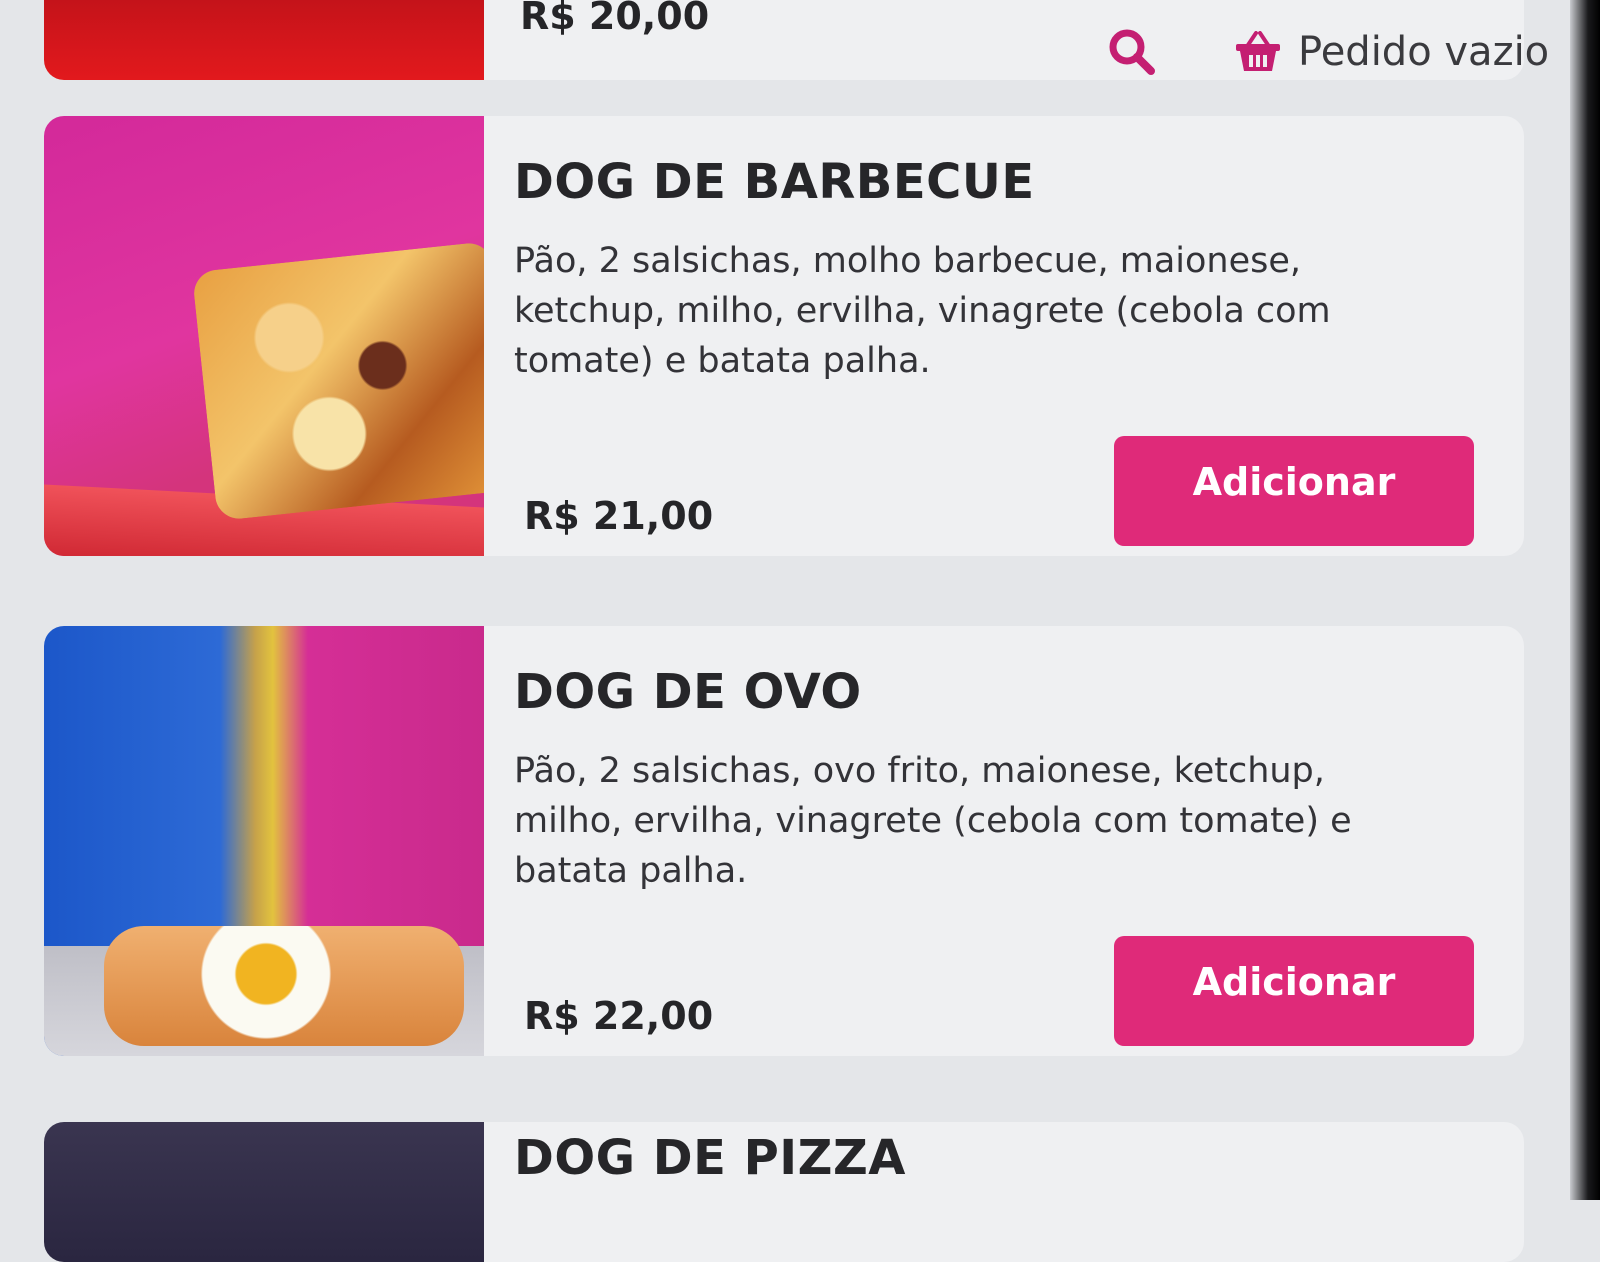 This screenshot has height=1262, width=1600. I want to click on product-name: DOG DE OVO, so click(688, 692).